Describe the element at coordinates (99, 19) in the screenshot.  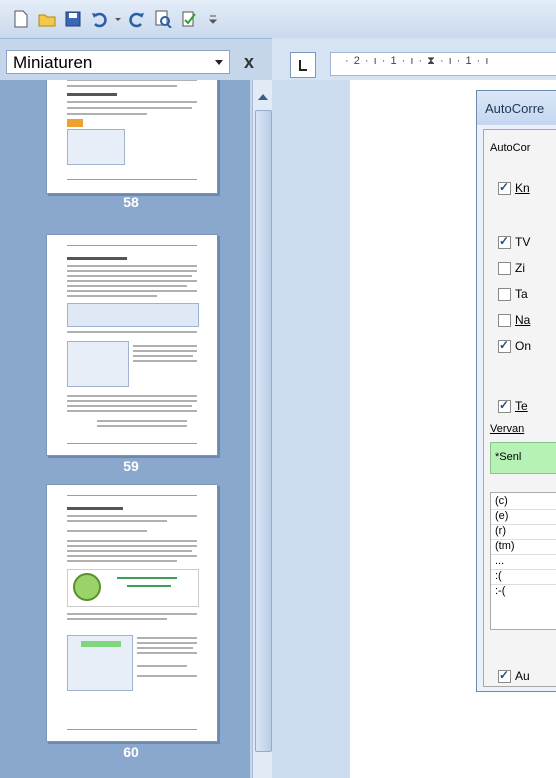
I see `undo-icon` at that location.